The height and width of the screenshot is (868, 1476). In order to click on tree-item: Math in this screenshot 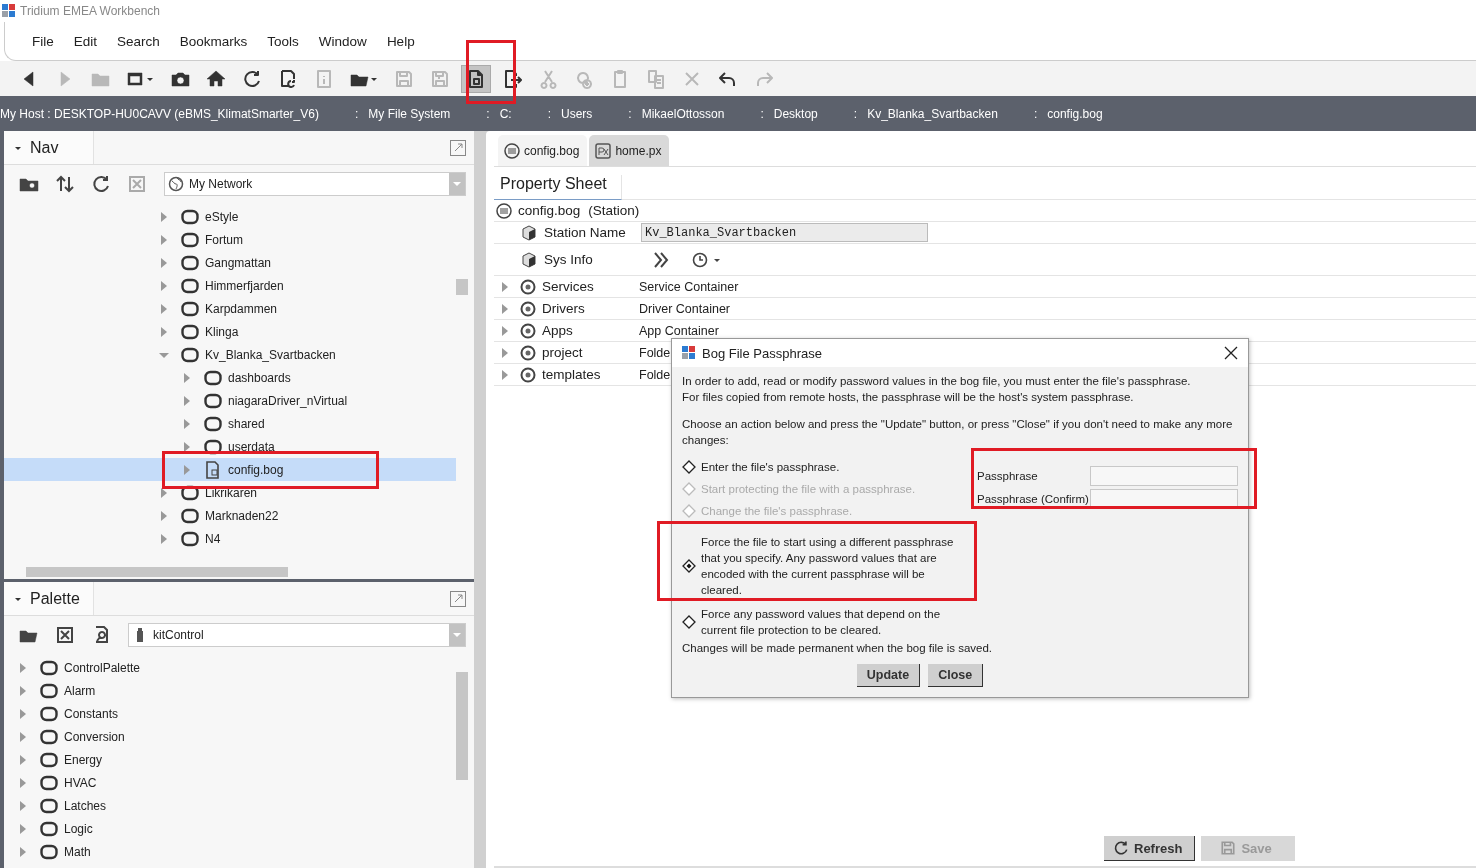, I will do `click(230, 851)`.